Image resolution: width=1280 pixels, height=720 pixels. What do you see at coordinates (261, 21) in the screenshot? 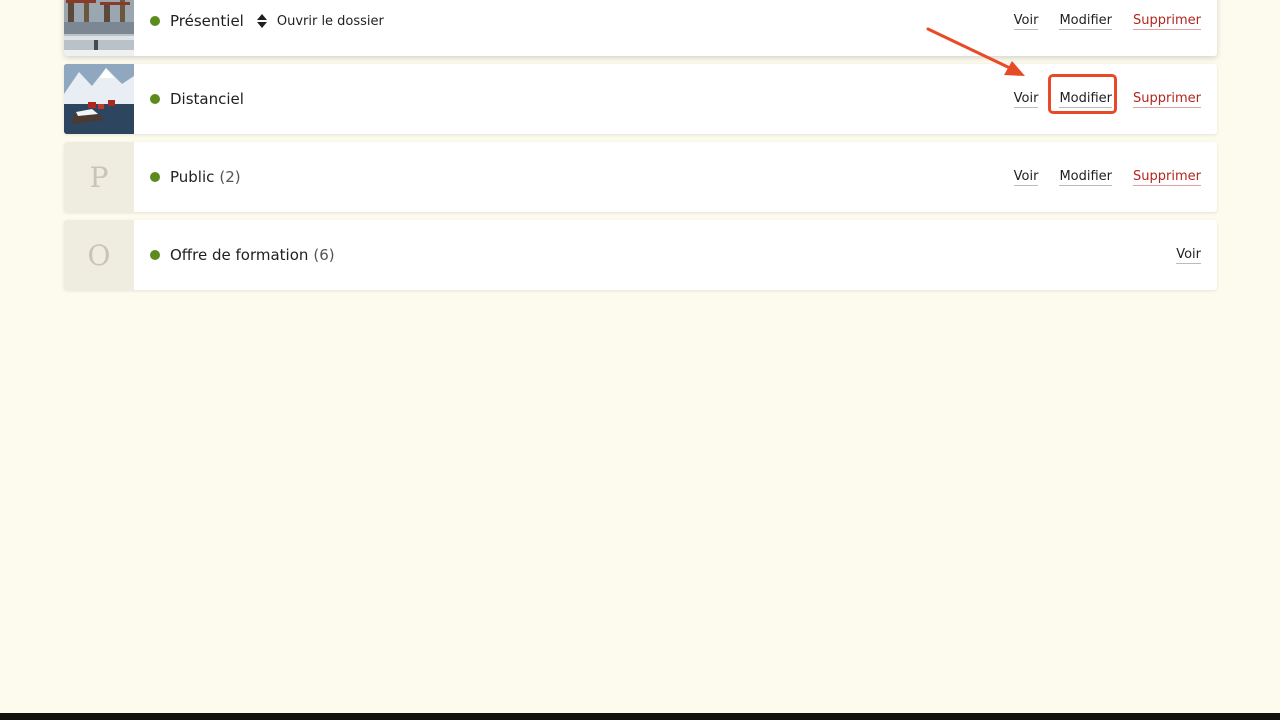
I see `sort-updown-icon` at bounding box center [261, 21].